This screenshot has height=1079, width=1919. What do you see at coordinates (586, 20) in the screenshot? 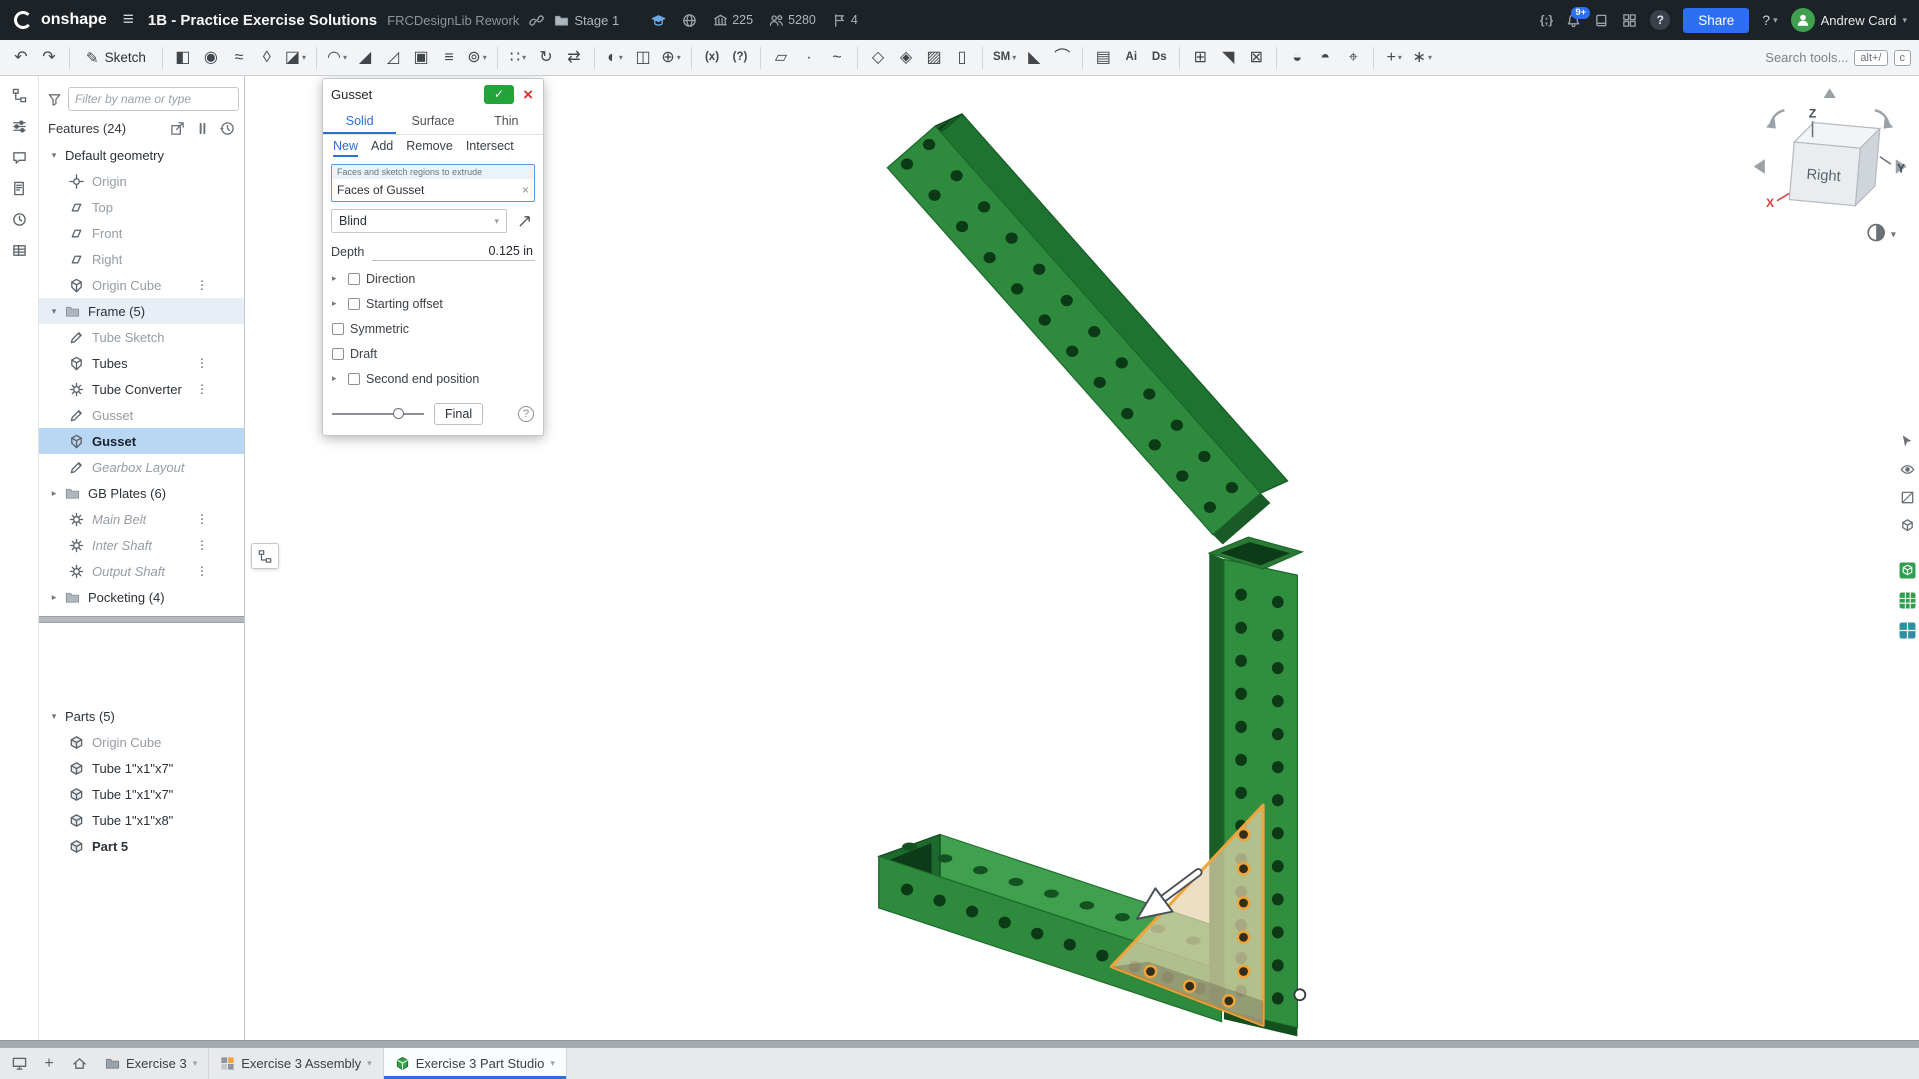
I see `workspace-location: Stage 1` at bounding box center [586, 20].